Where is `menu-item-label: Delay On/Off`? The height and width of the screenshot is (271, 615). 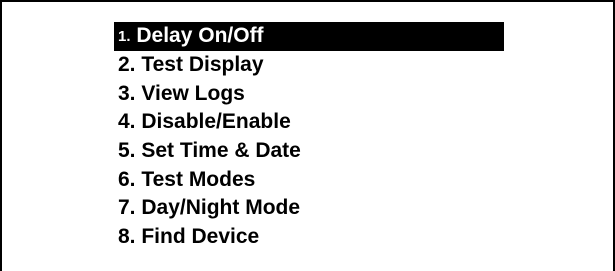
menu-item-label: Delay On/Off is located at coordinates (200, 36).